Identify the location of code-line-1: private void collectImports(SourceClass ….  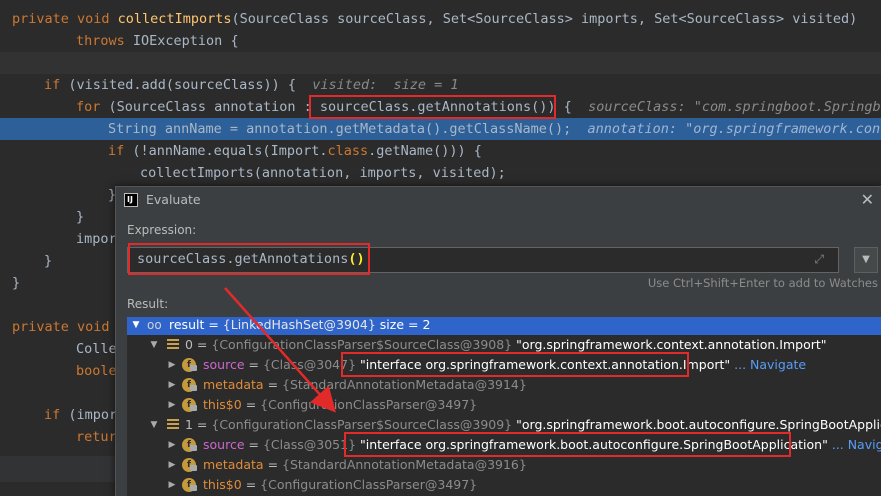
(435, 19).